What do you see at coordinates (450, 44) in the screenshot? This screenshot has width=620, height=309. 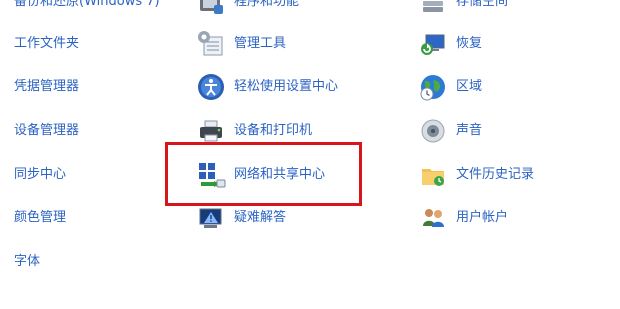 I see `item-recovery: 恢复` at bounding box center [450, 44].